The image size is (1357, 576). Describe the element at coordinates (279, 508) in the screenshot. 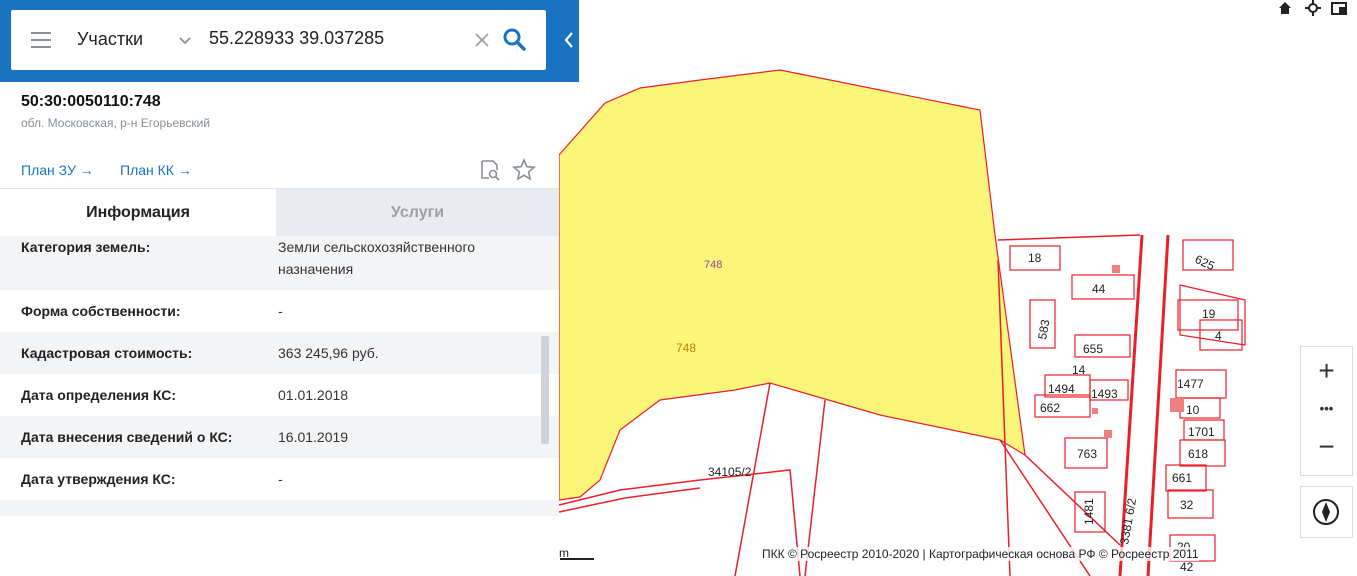

I see `info-row-partial` at that location.